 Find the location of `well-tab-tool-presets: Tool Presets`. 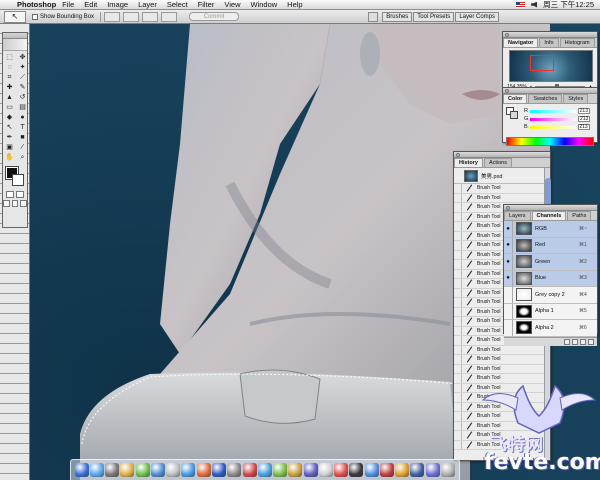

well-tab-tool-presets: Tool Presets is located at coordinates (434, 16).